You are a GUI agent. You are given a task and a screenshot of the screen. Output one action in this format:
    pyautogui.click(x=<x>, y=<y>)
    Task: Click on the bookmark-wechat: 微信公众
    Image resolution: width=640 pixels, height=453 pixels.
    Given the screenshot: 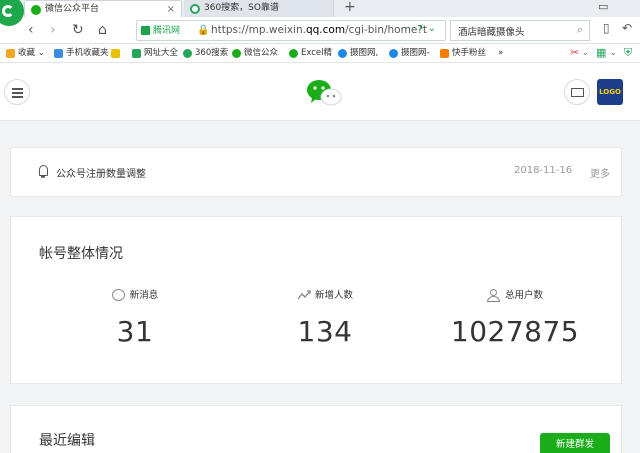 What is the action you would take?
    pyautogui.click(x=255, y=53)
    